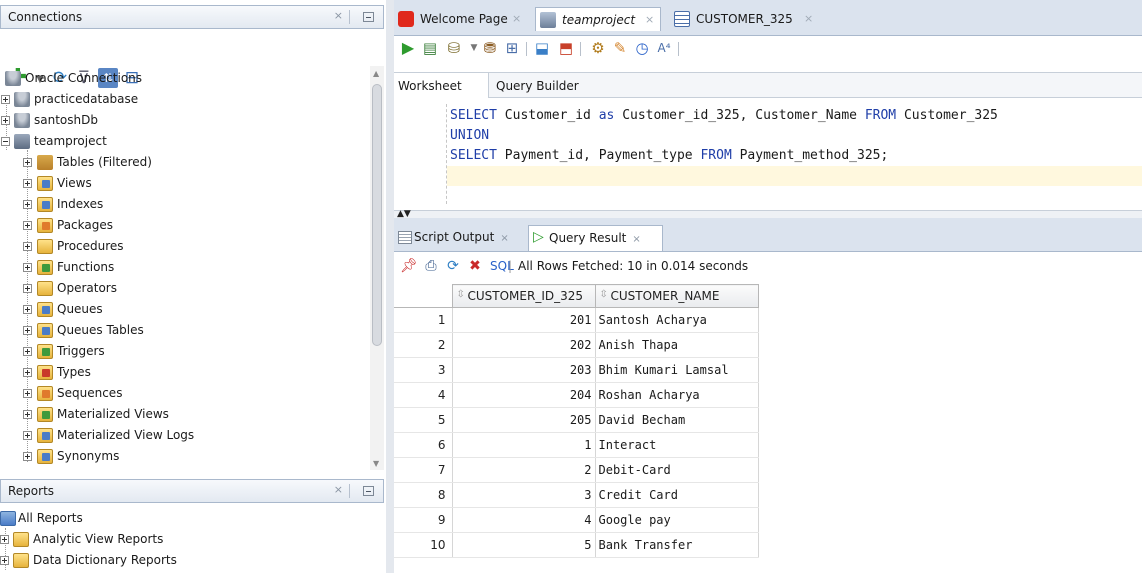 This screenshot has height=573, width=1142. I want to click on reports-minimize-icon, so click(368, 491).